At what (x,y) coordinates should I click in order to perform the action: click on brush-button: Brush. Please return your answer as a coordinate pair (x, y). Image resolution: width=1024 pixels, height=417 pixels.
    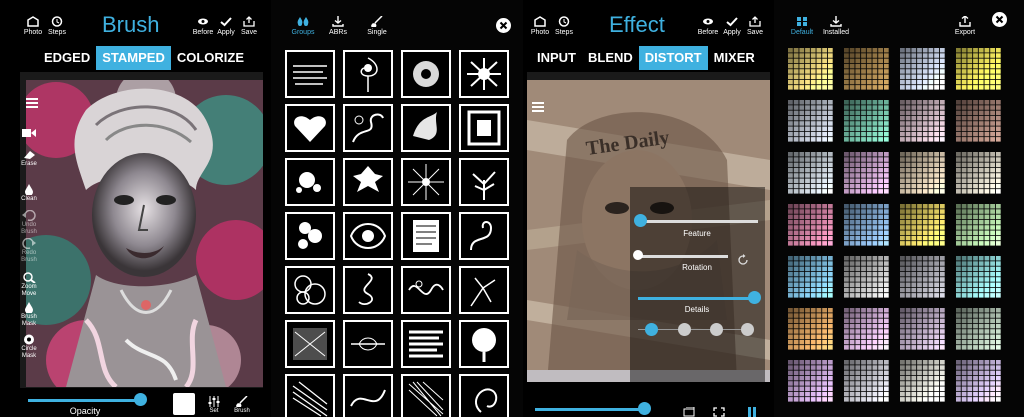
    Looking at the image, I should click on (242, 405).